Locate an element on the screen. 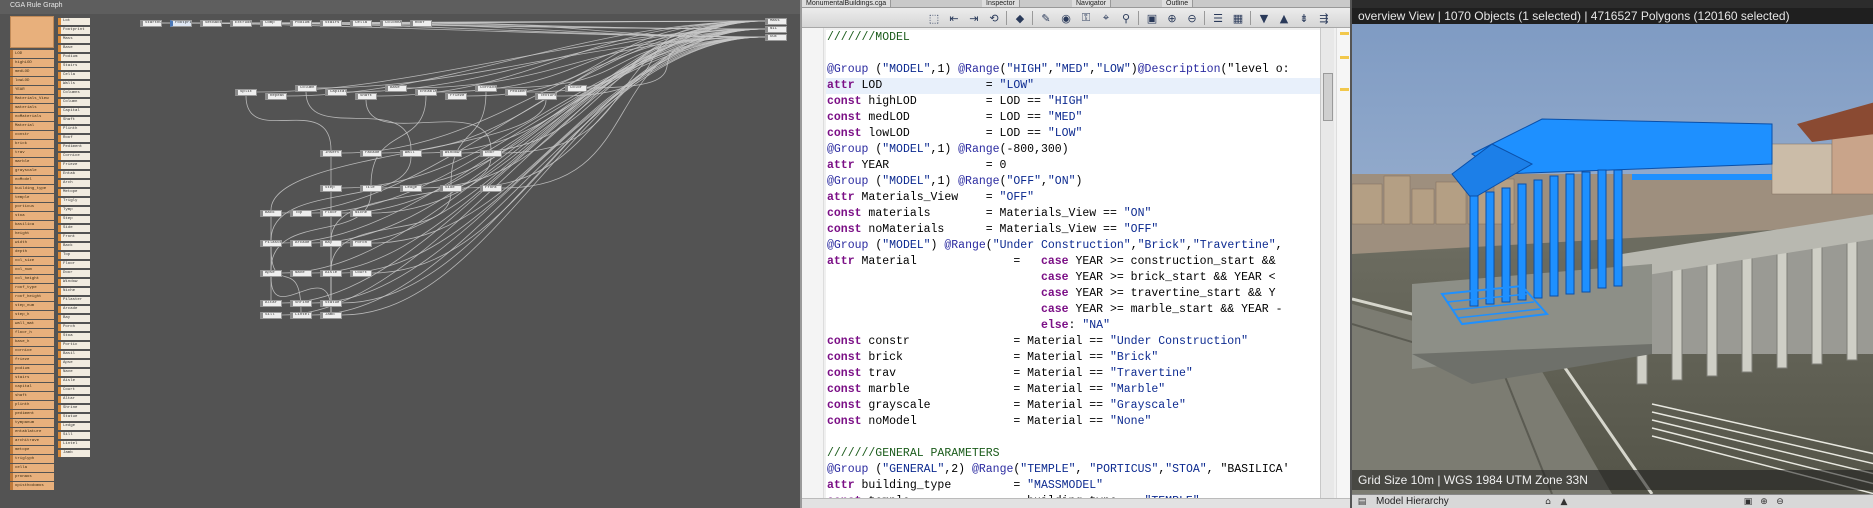  code-line: else: "NA" is located at coordinates (1073, 326).